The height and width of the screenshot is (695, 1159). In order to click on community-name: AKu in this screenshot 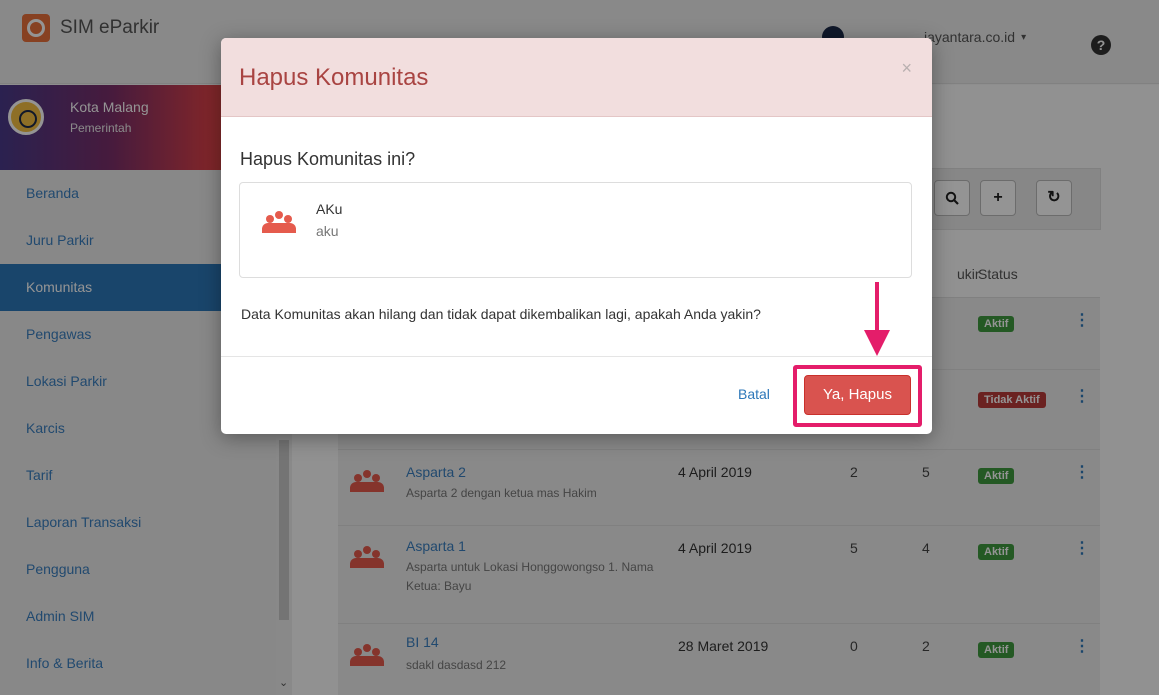, I will do `click(329, 209)`.